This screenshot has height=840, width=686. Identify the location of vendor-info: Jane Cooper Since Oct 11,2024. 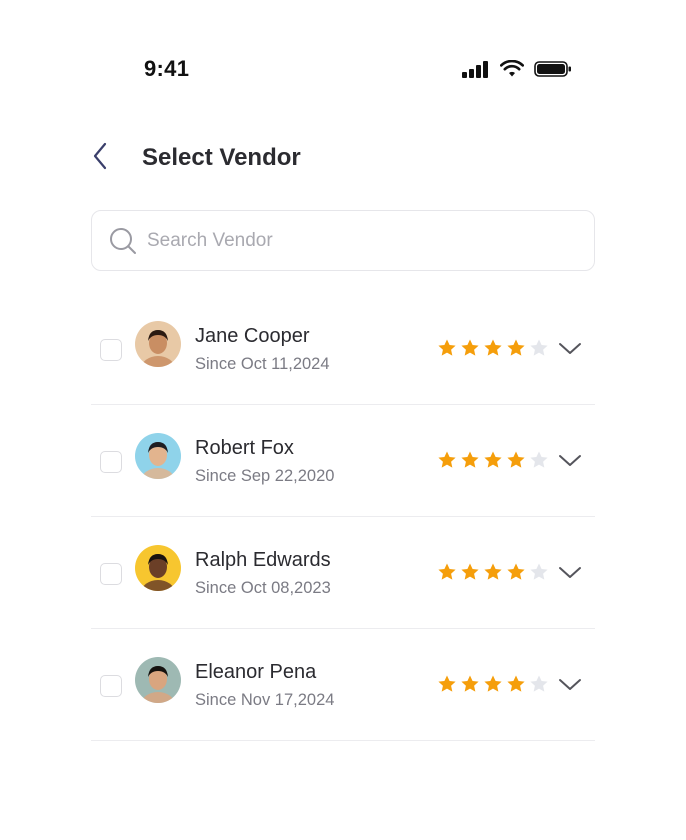
(262, 348).